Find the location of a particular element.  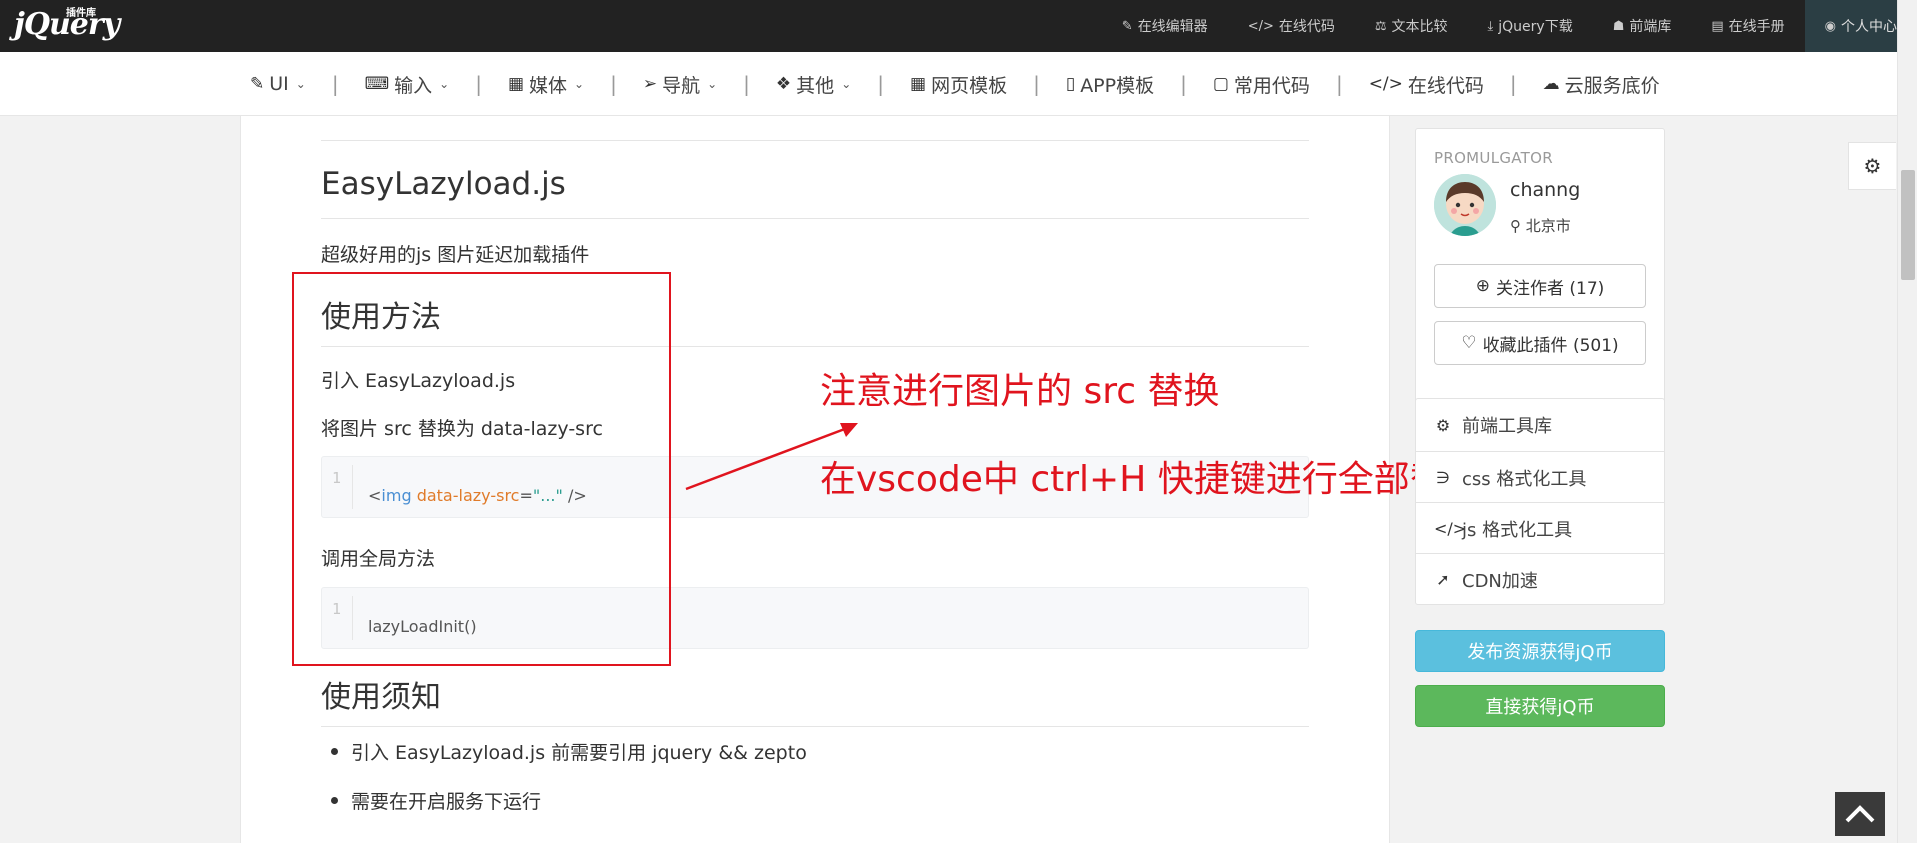

chevron-up-icon is located at coordinates (1860, 814).